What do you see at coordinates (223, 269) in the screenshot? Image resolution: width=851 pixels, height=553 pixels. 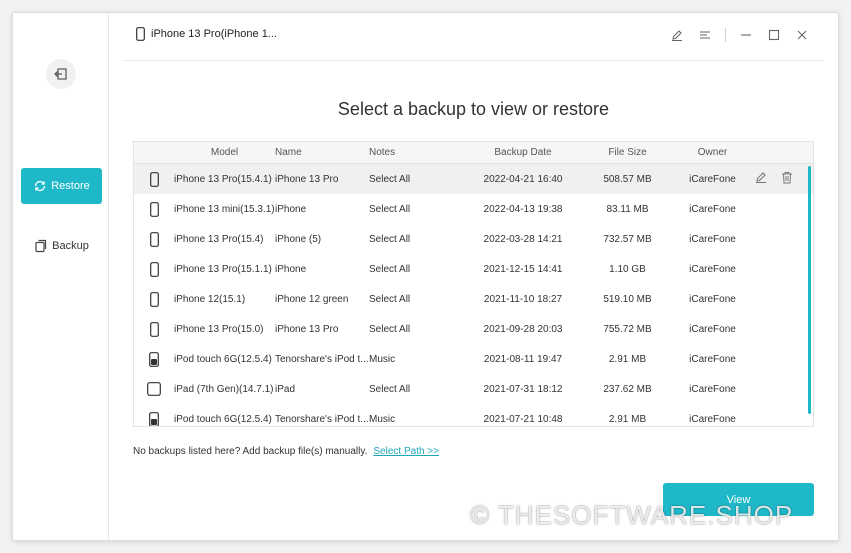 I see `cell-model: iPhone 13 Pro(15.1.1)` at bounding box center [223, 269].